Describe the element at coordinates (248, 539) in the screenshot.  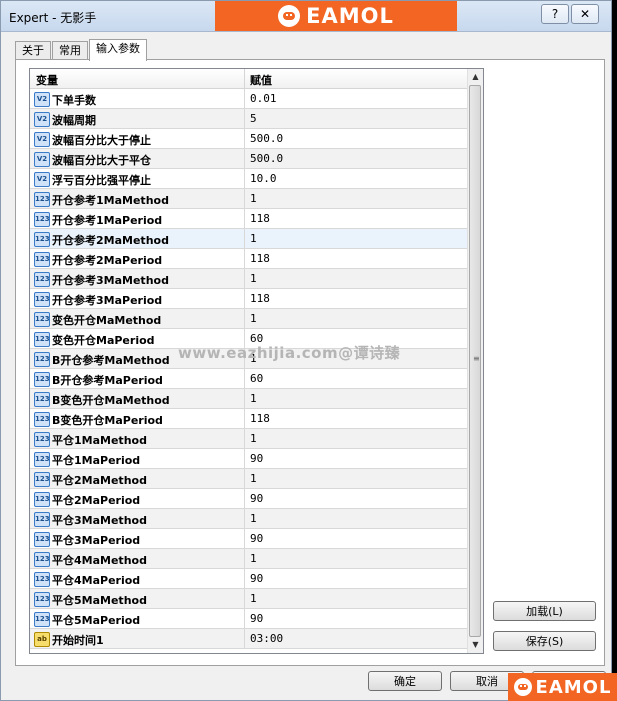
I see `table-row: 123 平仓3MaPeriod 90` at that location.